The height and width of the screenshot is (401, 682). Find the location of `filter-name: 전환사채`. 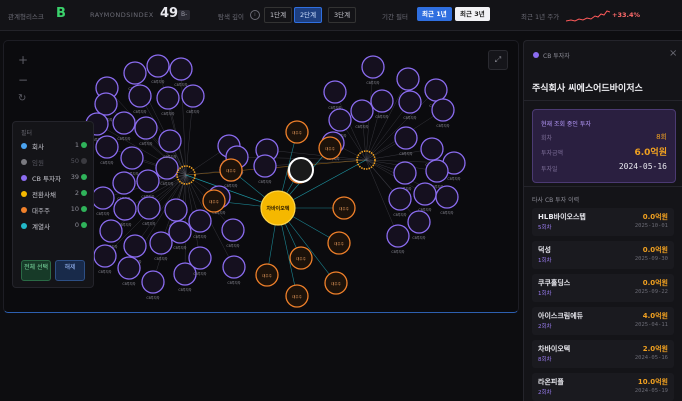

filter-name: 전환사채 is located at coordinates (44, 195).